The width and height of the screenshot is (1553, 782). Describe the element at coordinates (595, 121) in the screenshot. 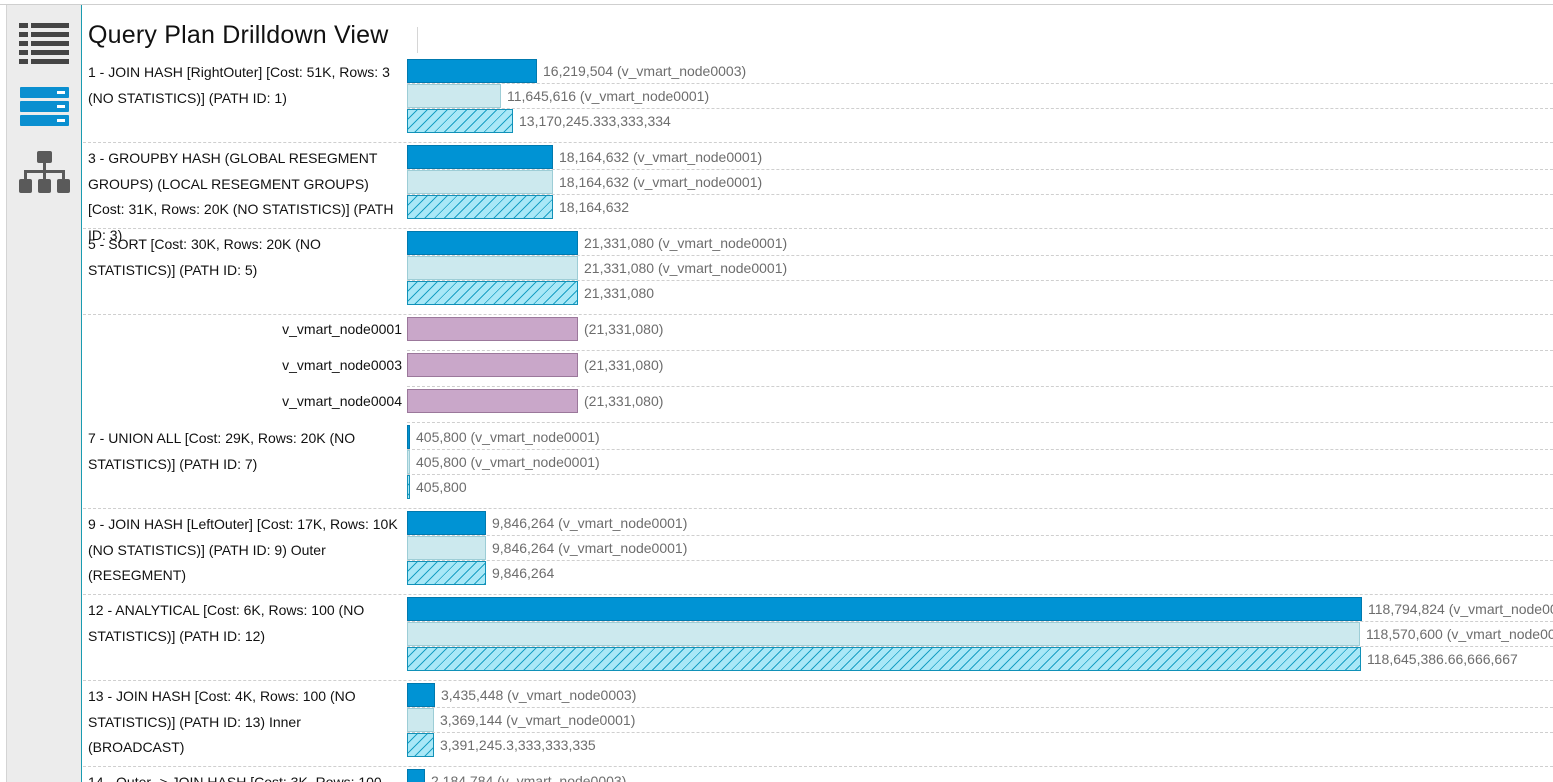

I see `avg-value-label: 13,170,245.333,333,334` at that location.